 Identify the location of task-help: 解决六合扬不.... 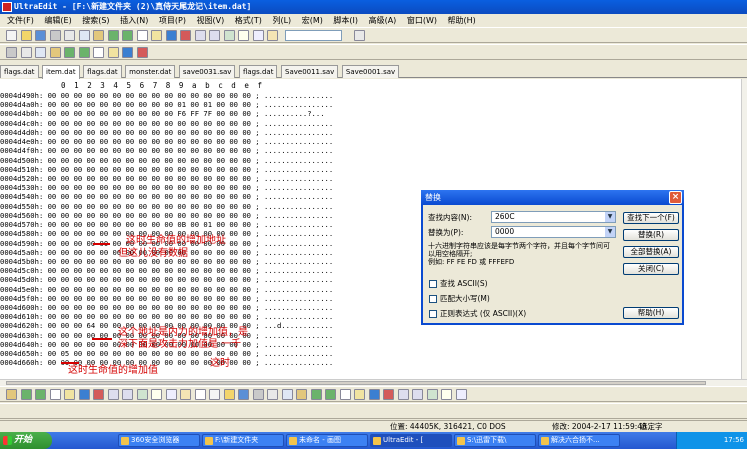
(579, 440).